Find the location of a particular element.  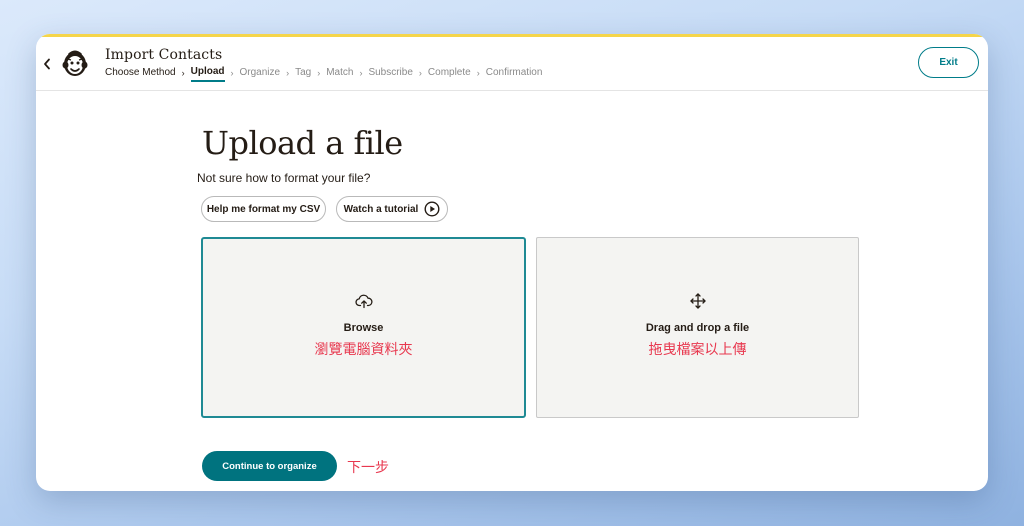

continue-to-organize-button: Continue to organize is located at coordinates (269, 466).